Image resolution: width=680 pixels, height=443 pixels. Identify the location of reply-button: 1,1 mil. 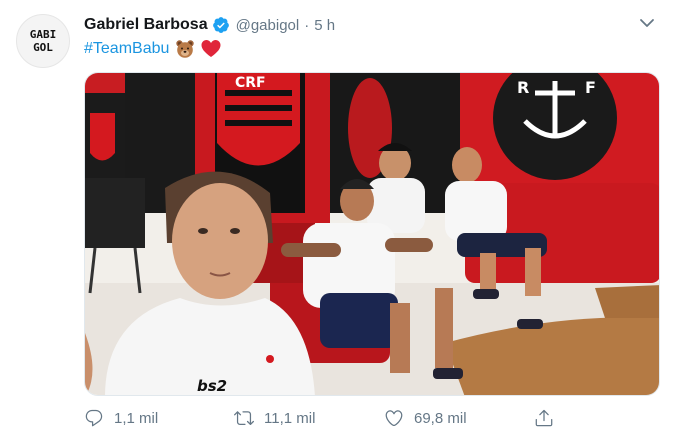
(159, 418).